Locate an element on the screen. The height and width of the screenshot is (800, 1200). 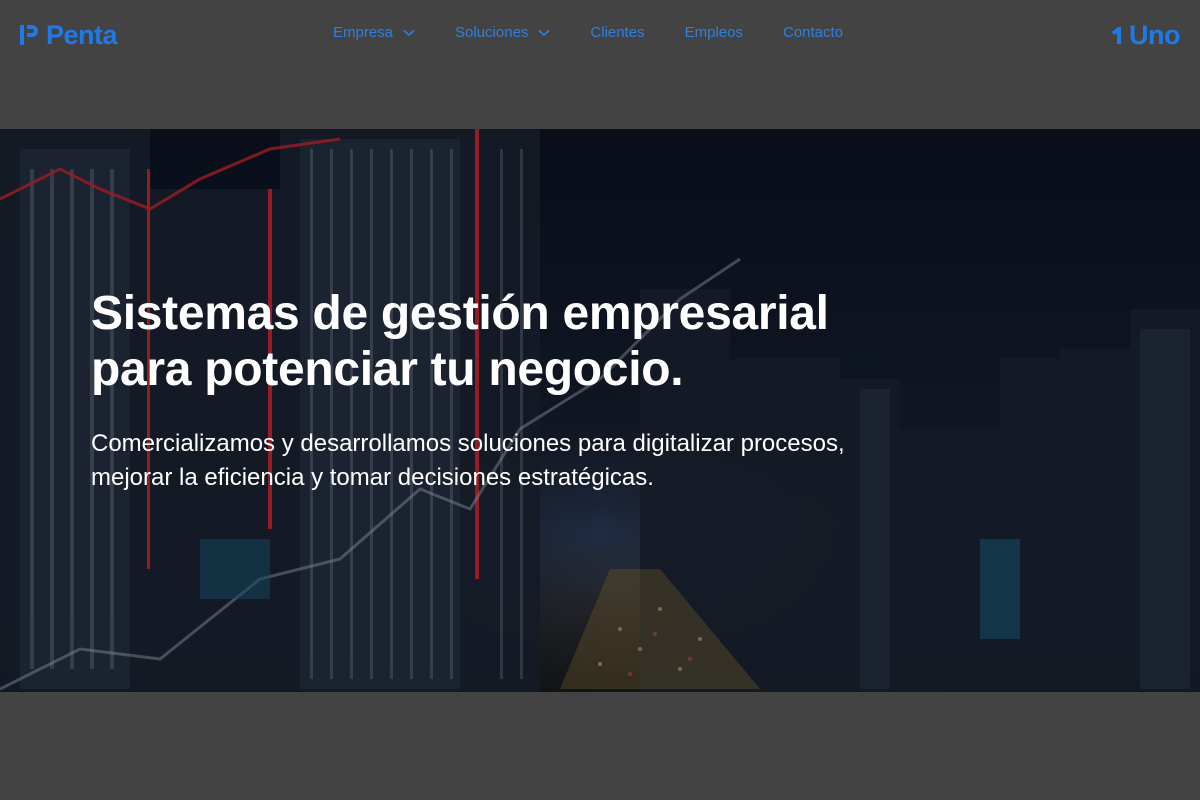
brand-name: Penta is located at coordinates (82, 35).